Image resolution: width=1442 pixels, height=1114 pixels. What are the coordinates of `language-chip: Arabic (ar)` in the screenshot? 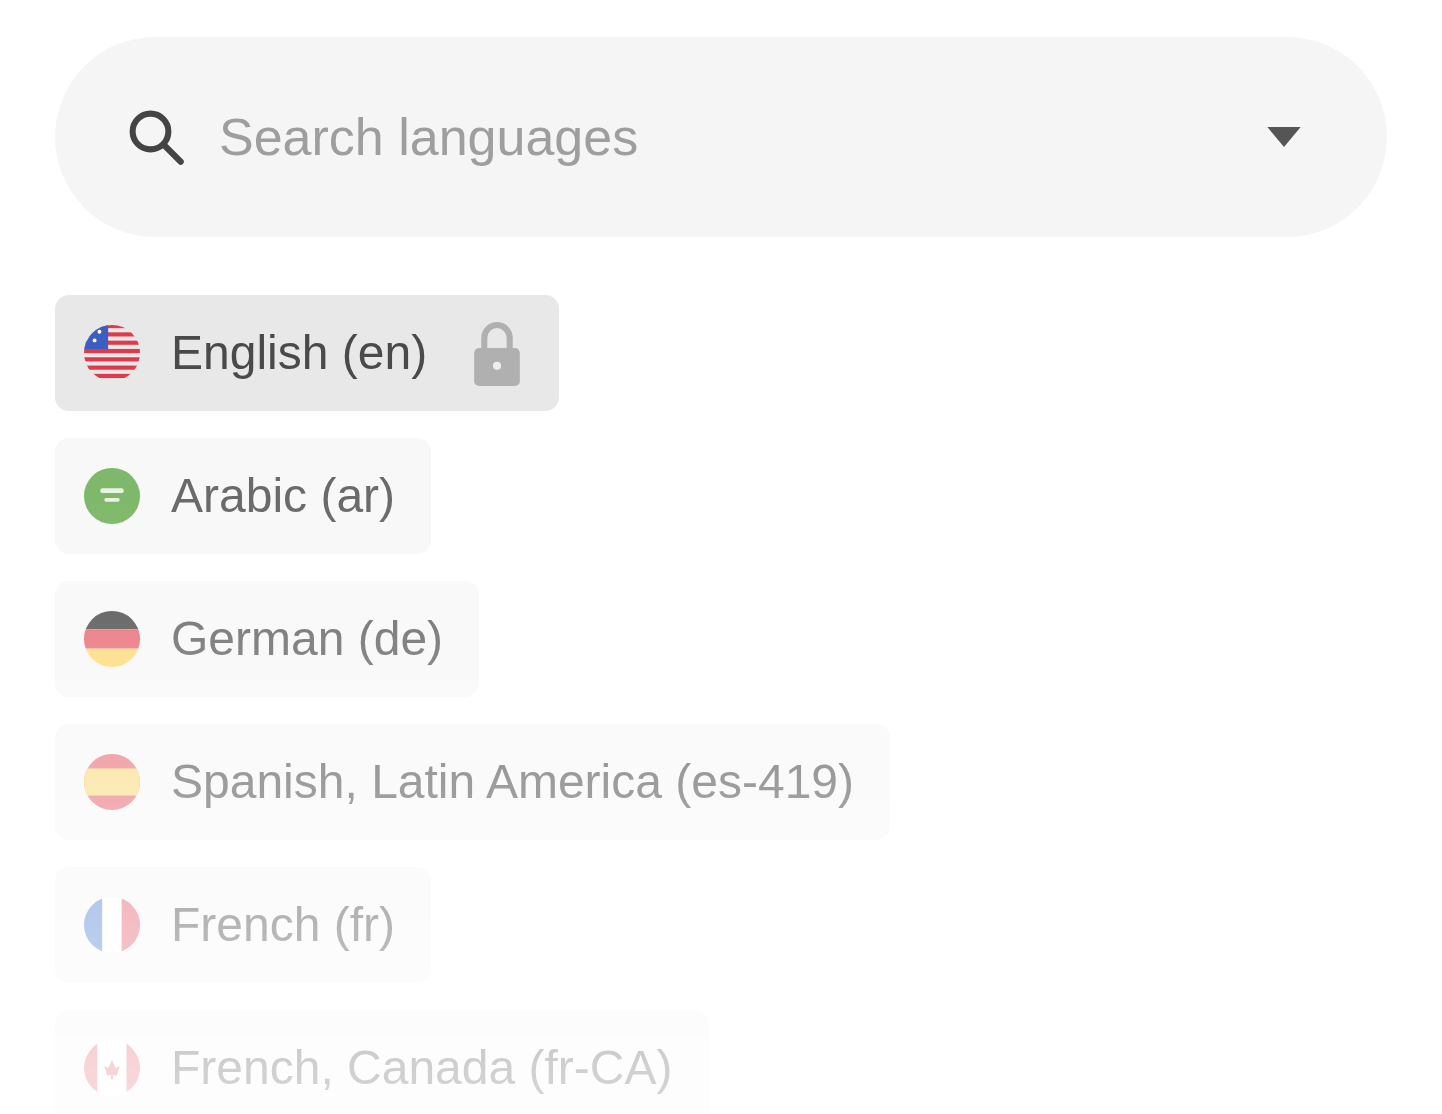 It's located at (243, 496).